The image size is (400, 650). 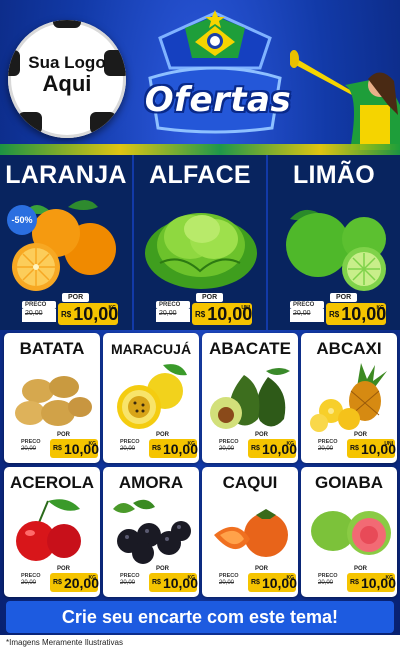 I want to click on logo-placeholder: Sua Logo Aqui, so click(x=67, y=79).